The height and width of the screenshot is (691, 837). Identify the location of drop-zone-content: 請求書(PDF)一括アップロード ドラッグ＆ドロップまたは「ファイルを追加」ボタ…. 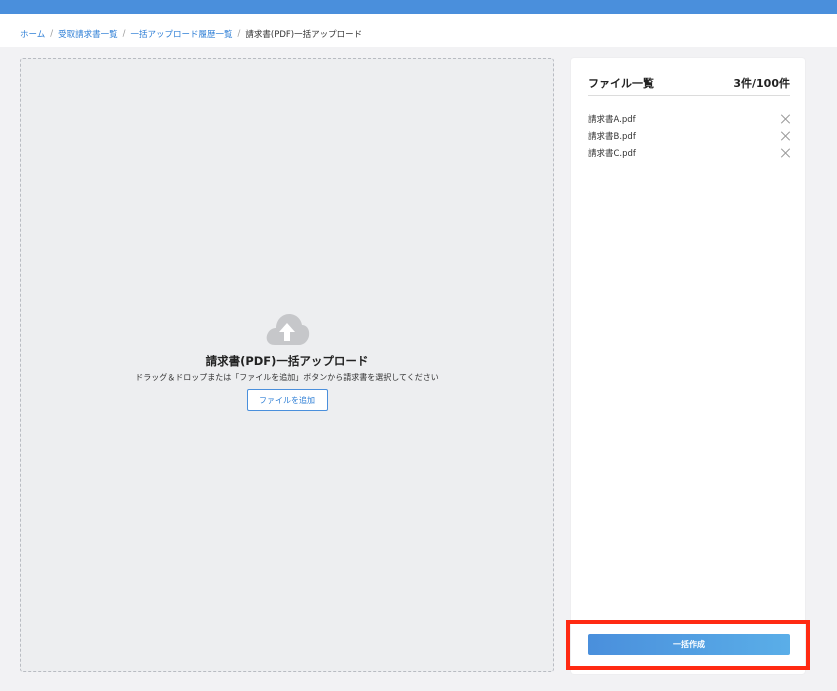
(287, 360).